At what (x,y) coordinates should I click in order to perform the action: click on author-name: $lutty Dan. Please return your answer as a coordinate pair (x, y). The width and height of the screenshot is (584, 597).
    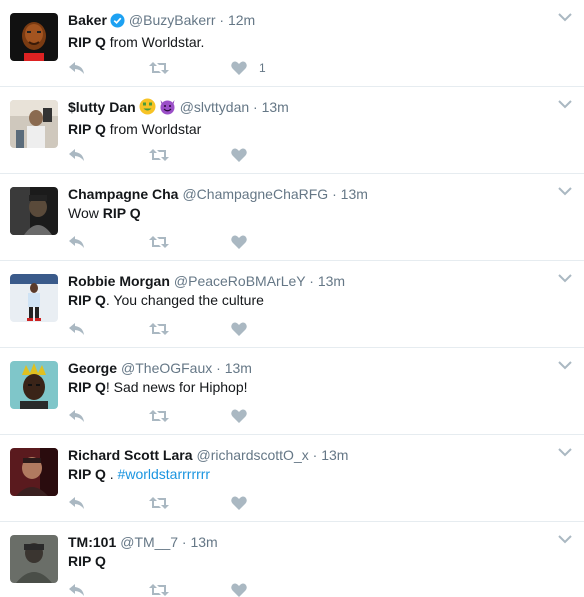
    Looking at the image, I should click on (102, 107).